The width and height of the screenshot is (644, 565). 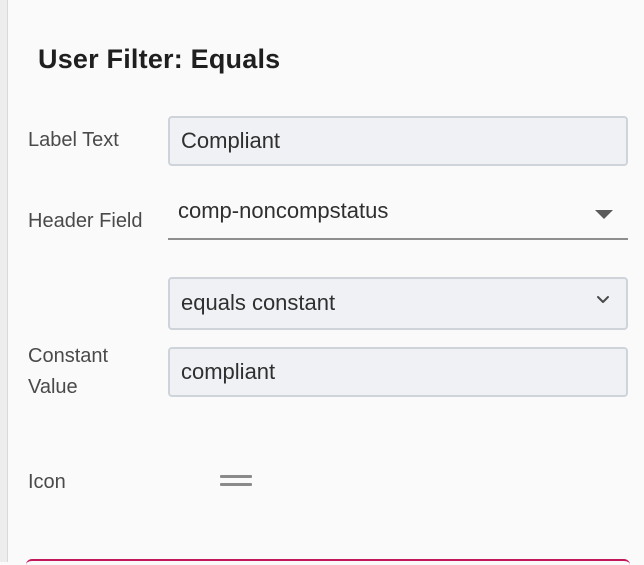 I want to click on header-field-select: comp-noncompstatus, so click(x=398, y=215).